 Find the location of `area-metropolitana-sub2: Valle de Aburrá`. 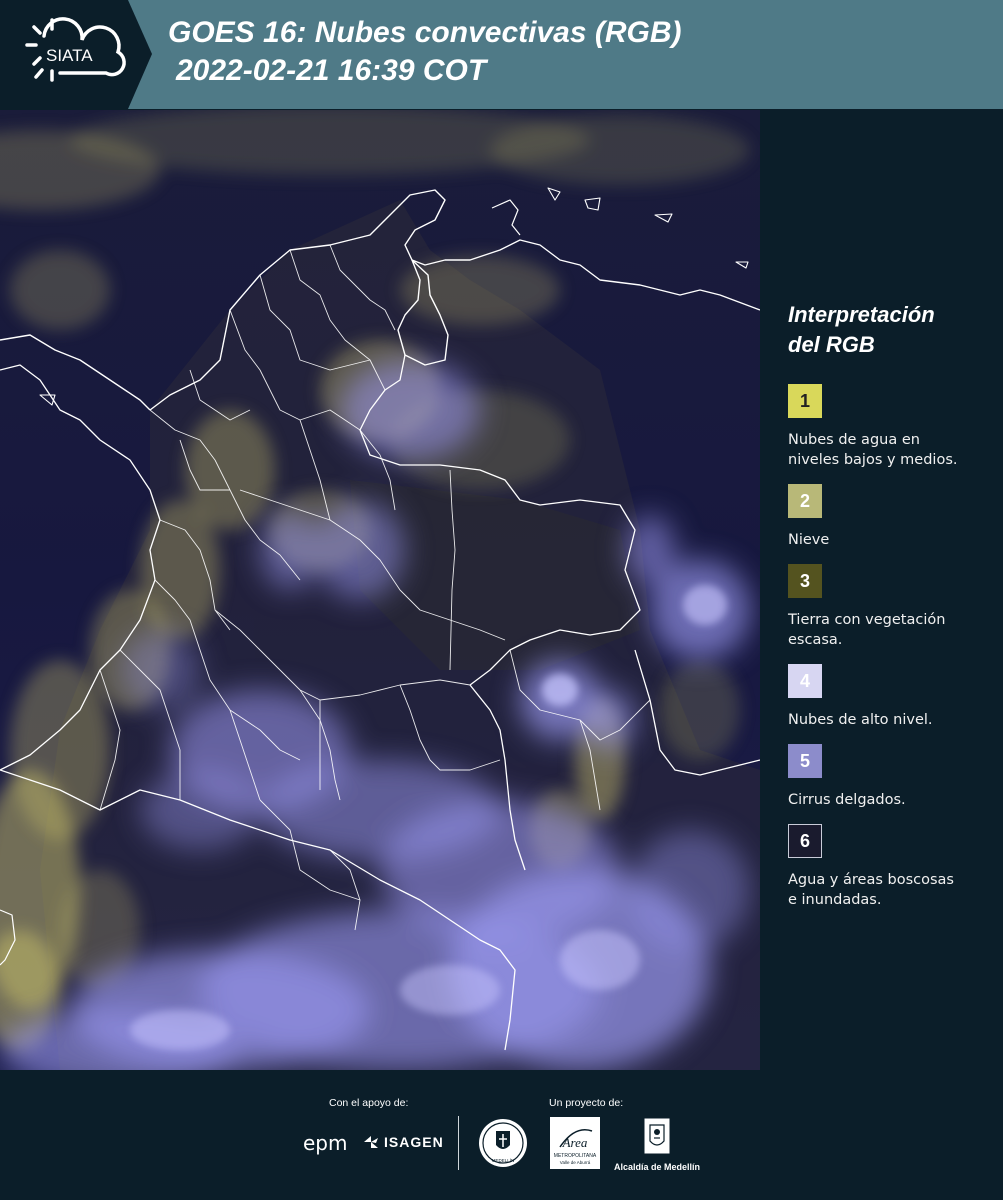

area-metropolitana-sub2: Valle de Aburrá is located at coordinates (575, 1162).